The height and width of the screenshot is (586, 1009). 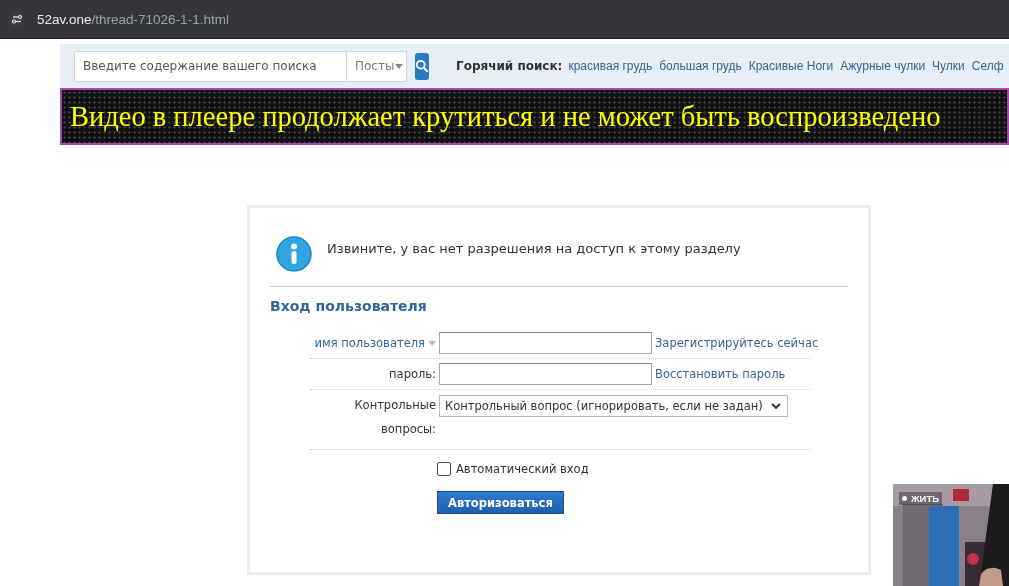 I want to click on login-title: Вход пользователя, so click(x=349, y=306).